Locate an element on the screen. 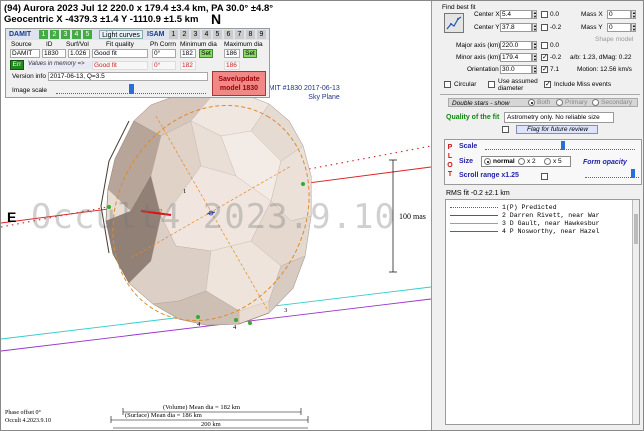 The height and width of the screenshot is (431, 644). damit-tab-4: 4 is located at coordinates (76, 34).